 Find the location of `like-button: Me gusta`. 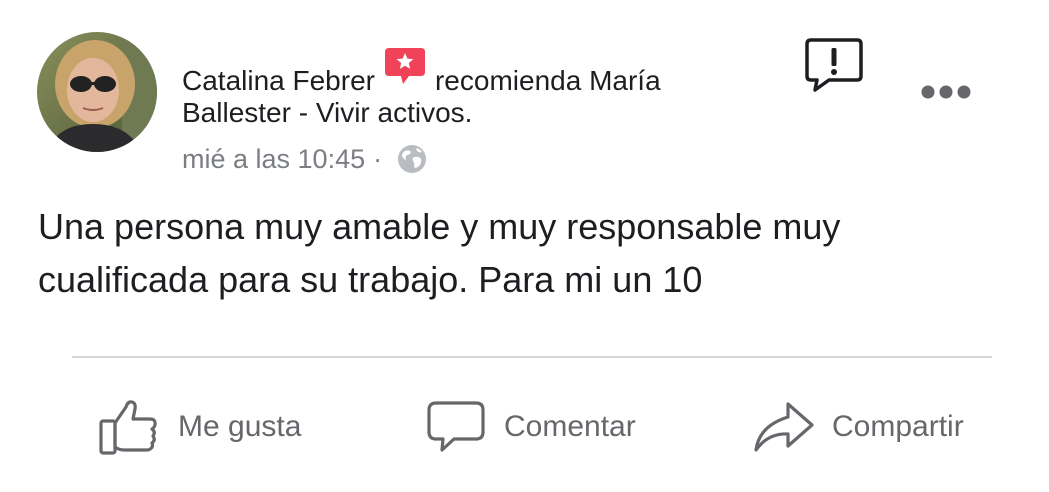

like-button: Me gusta is located at coordinates (199, 427).